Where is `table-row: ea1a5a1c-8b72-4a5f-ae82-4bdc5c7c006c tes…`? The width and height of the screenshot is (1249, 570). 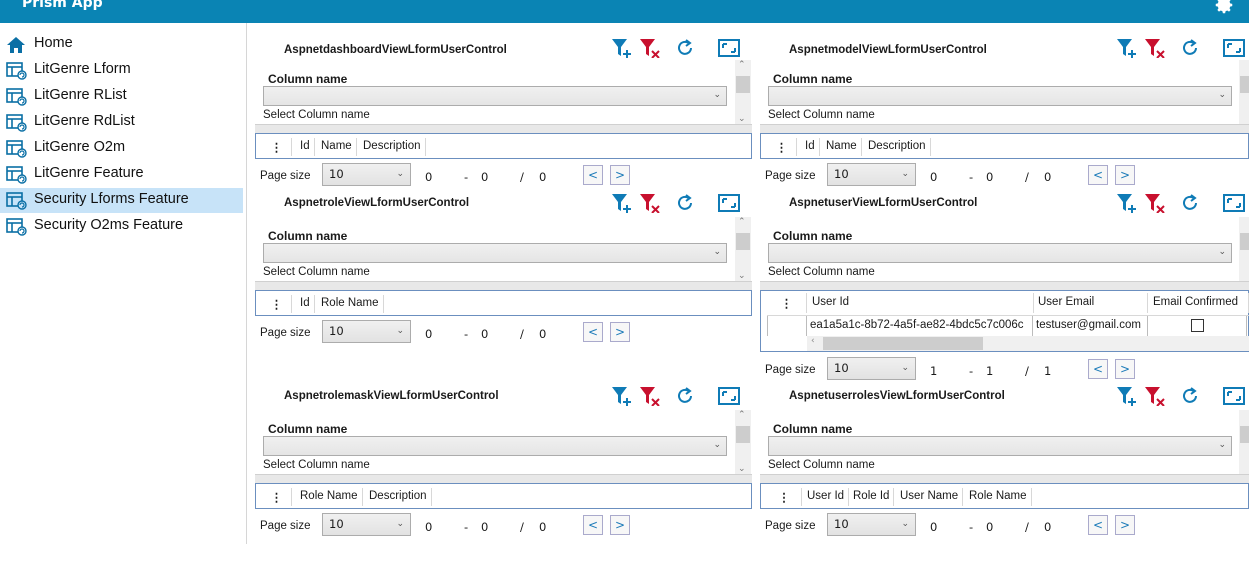 table-row: ea1a5a1c-8b72-4a5f-ae82-4bdc5c7c006c tes… is located at coordinates (1008, 325).